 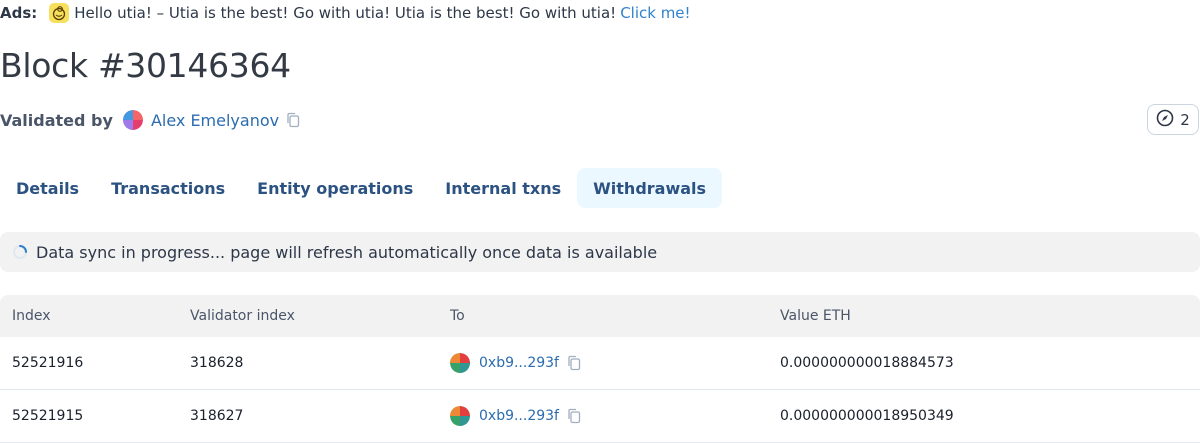 I want to click on validator-row: Validated by Alex Emelyanov, so click(x=150, y=120).